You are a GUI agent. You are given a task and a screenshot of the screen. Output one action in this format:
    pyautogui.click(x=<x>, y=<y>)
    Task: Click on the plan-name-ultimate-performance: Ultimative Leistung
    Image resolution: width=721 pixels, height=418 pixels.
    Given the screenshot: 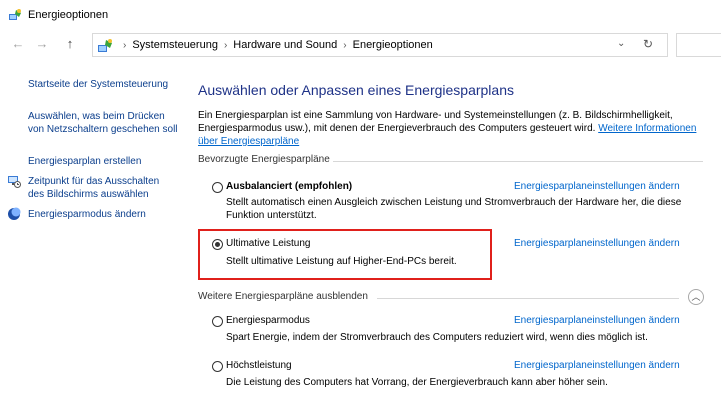 What is the action you would take?
    pyautogui.click(x=268, y=243)
    